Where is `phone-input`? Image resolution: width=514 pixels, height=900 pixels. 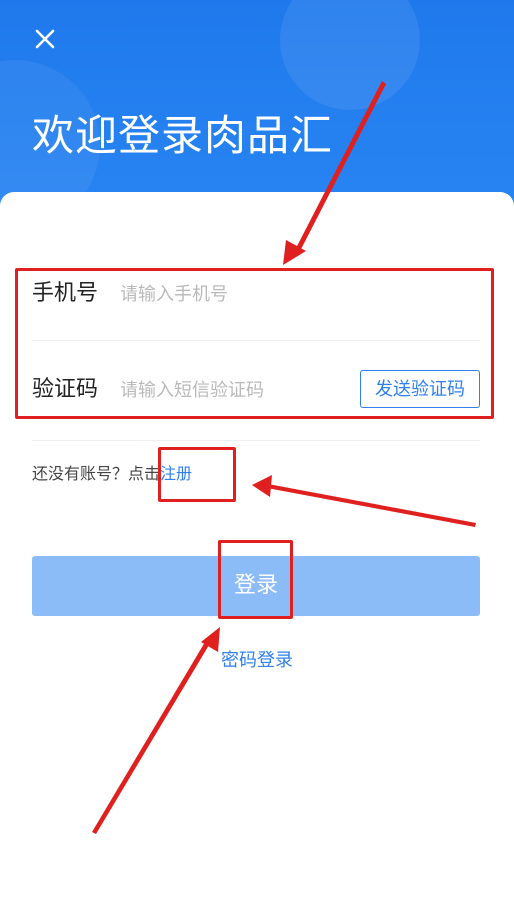 phone-input is located at coordinates (235, 294).